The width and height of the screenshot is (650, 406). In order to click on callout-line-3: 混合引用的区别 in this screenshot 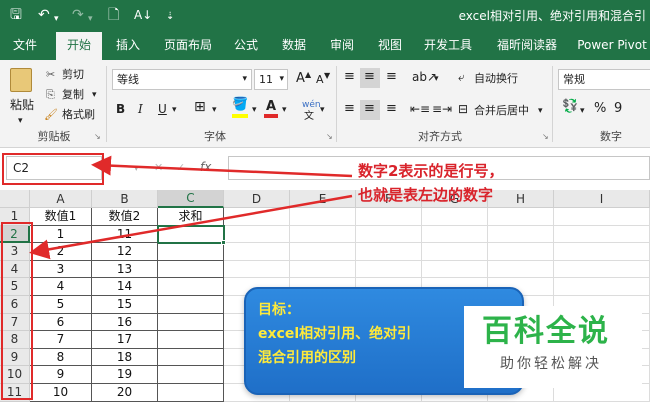, I will do `click(307, 358)`.